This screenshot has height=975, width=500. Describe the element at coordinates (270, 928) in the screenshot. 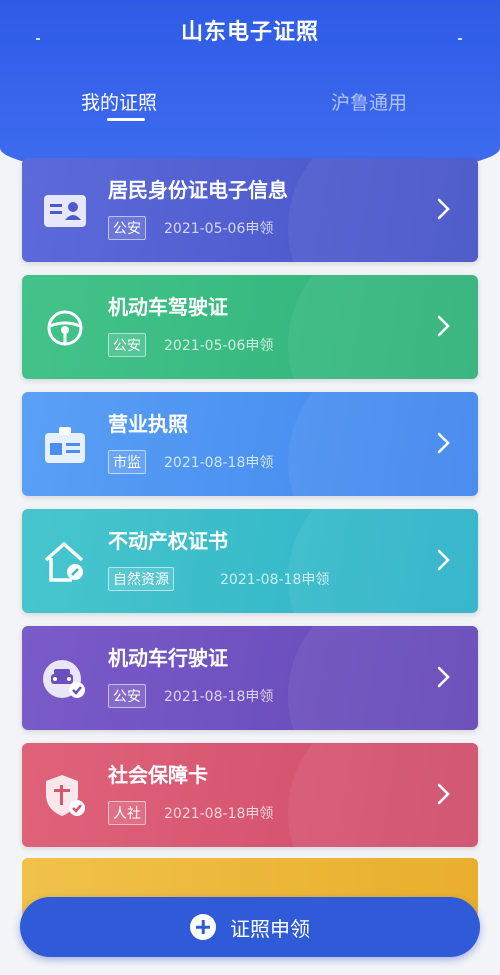

I see `apply-license-label: 证照申领` at that location.